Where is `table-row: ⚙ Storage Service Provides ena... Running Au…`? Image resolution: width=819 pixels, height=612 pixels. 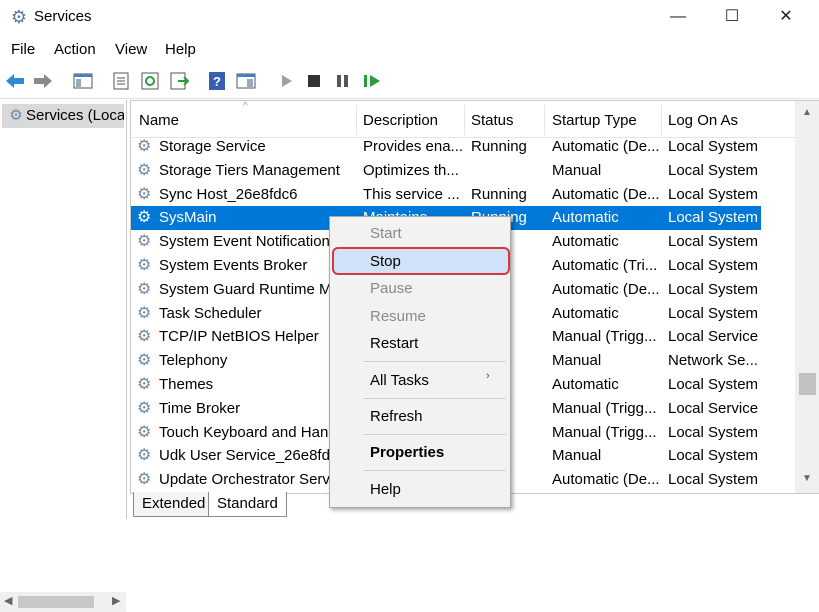
table-row: ⚙ Storage Service Provides ena... Running Au… is located at coordinates (446, 147).